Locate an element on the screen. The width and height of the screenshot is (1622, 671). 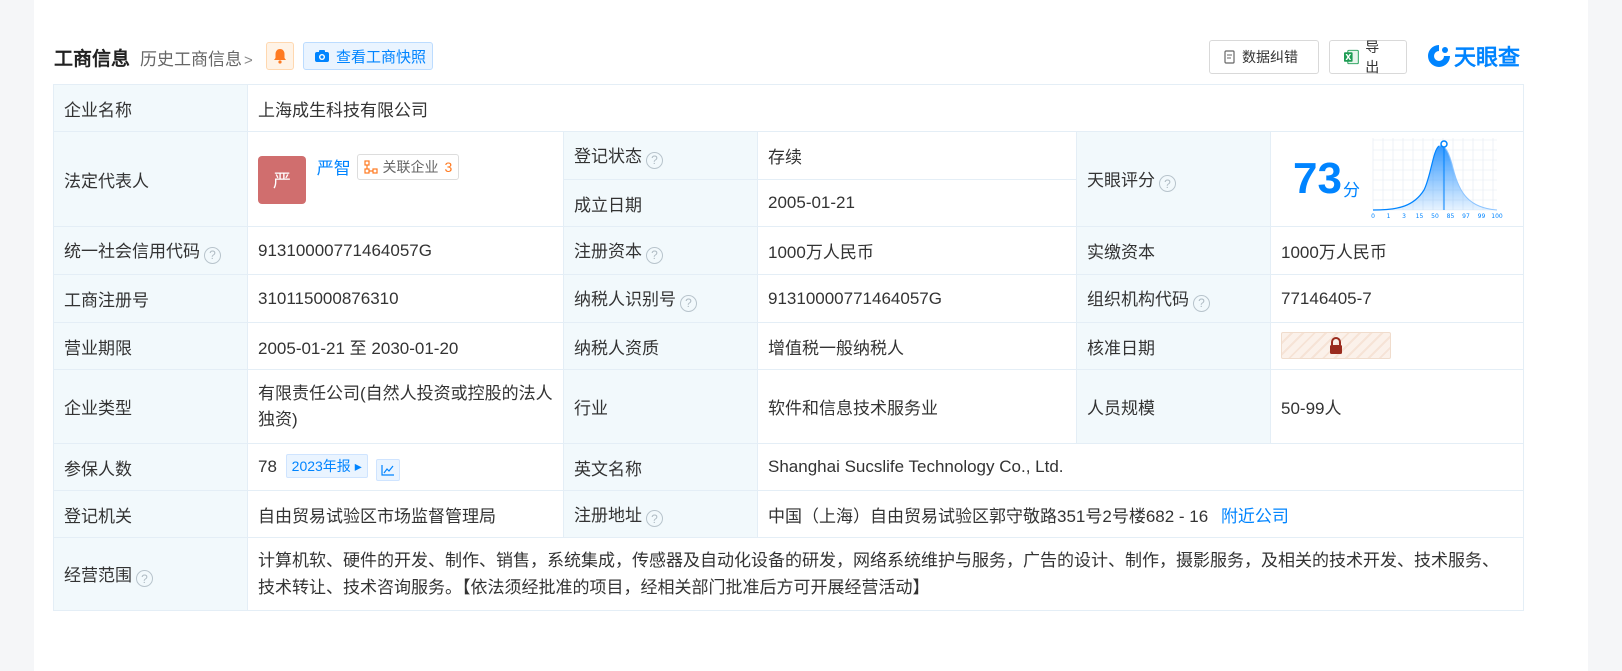
related-companies-count: 3 is located at coordinates (448, 167).